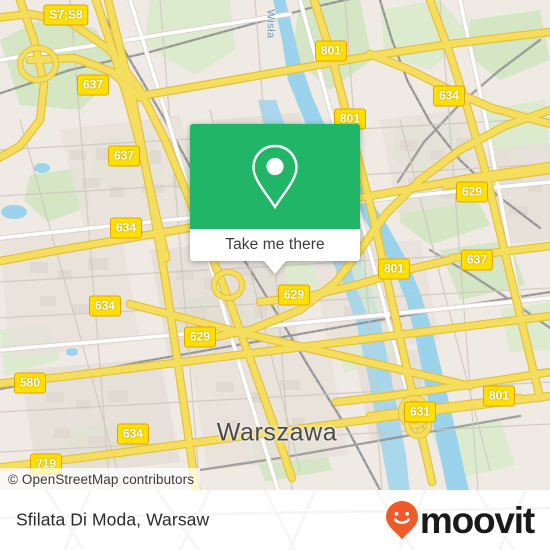 The width and height of the screenshot is (550, 550). I want to click on location-title: Sfilata Di Moda, Warsaw, so click(113, 519).